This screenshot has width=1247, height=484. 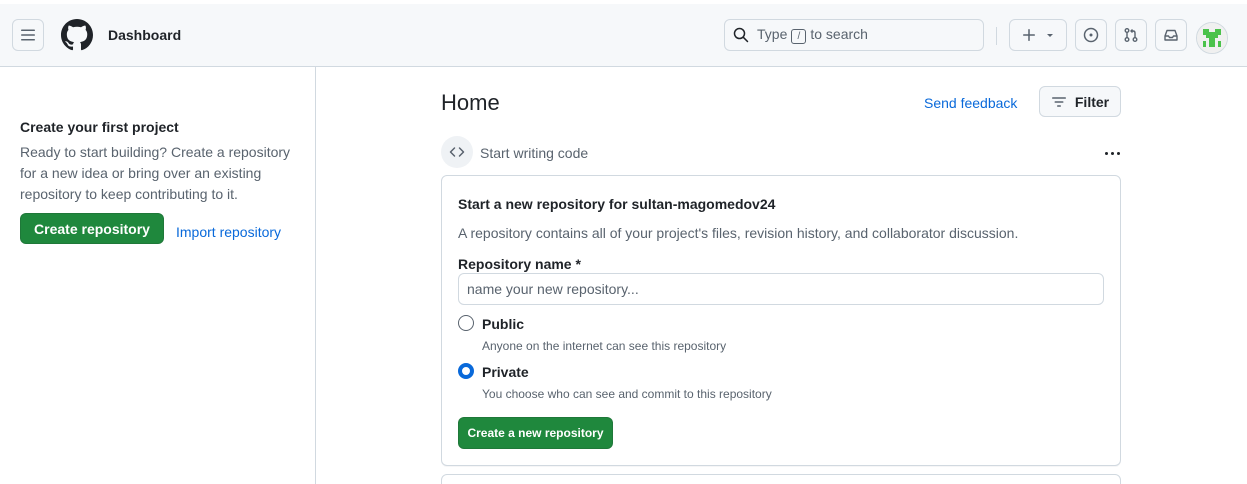 What do you see at coordinates (1112, 153) in the screenshot?
I see `kebab-horizontal-icon` at bounding box center [1112, 153].